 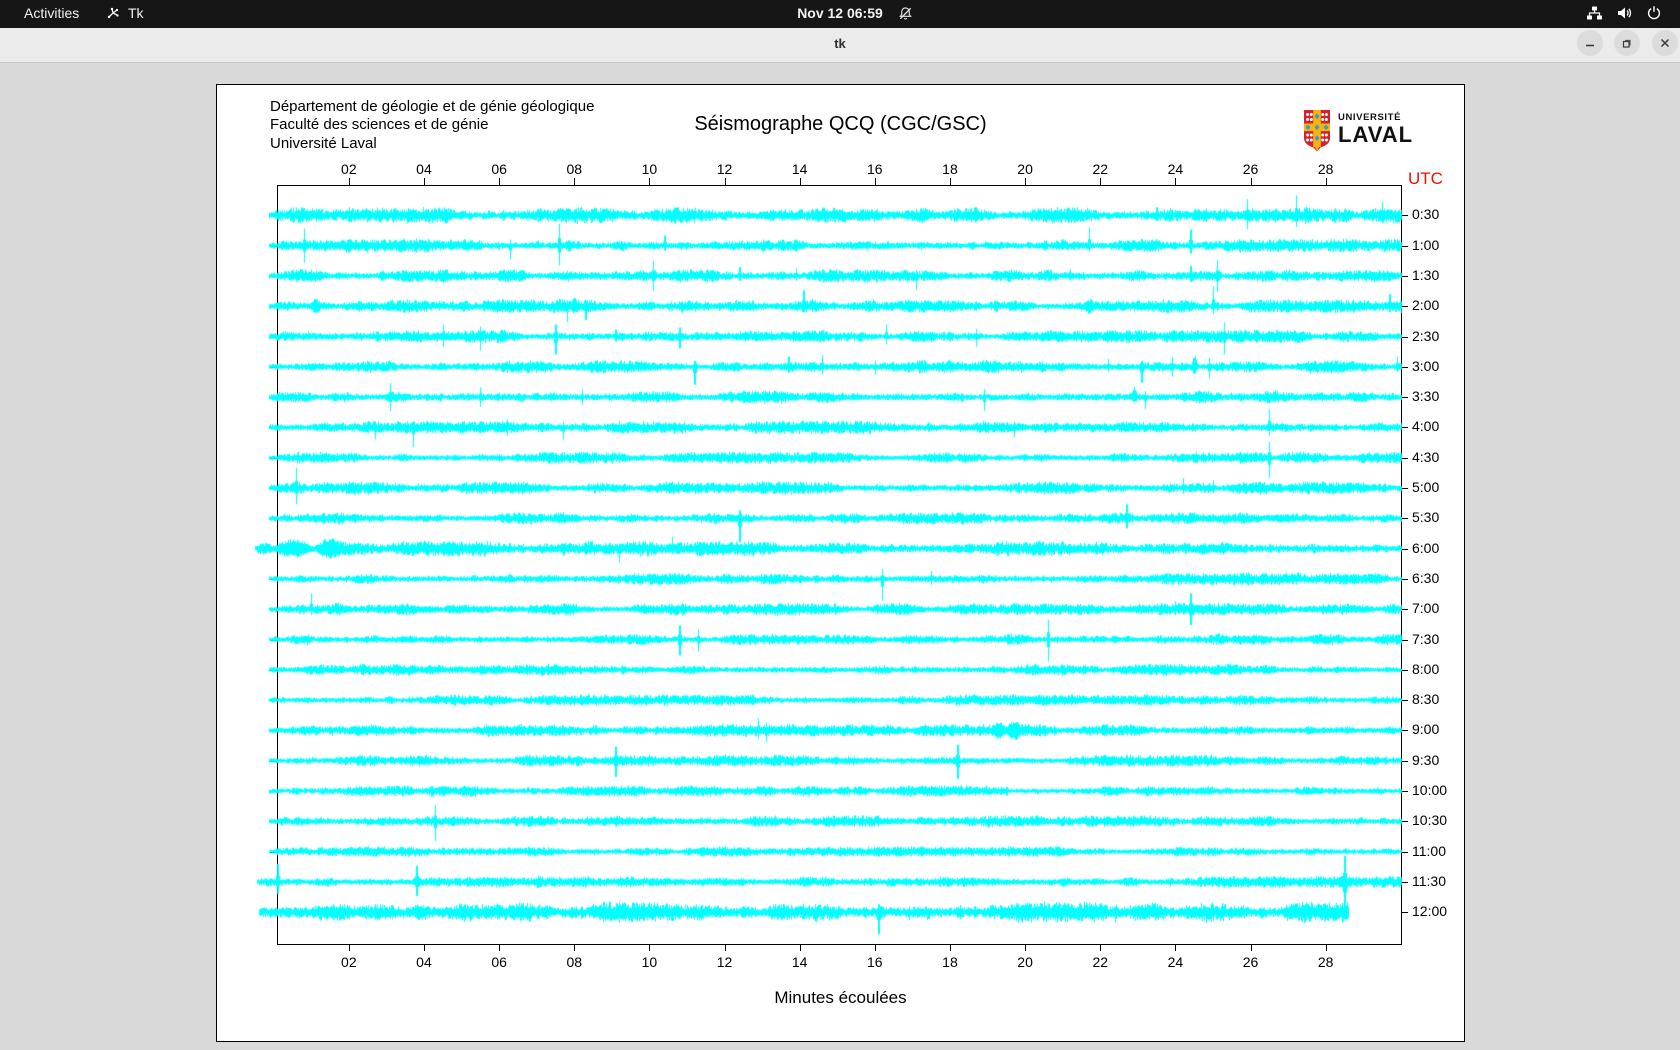 I want to click on x-tick-label-top: 10, so click(x=649, y=169).